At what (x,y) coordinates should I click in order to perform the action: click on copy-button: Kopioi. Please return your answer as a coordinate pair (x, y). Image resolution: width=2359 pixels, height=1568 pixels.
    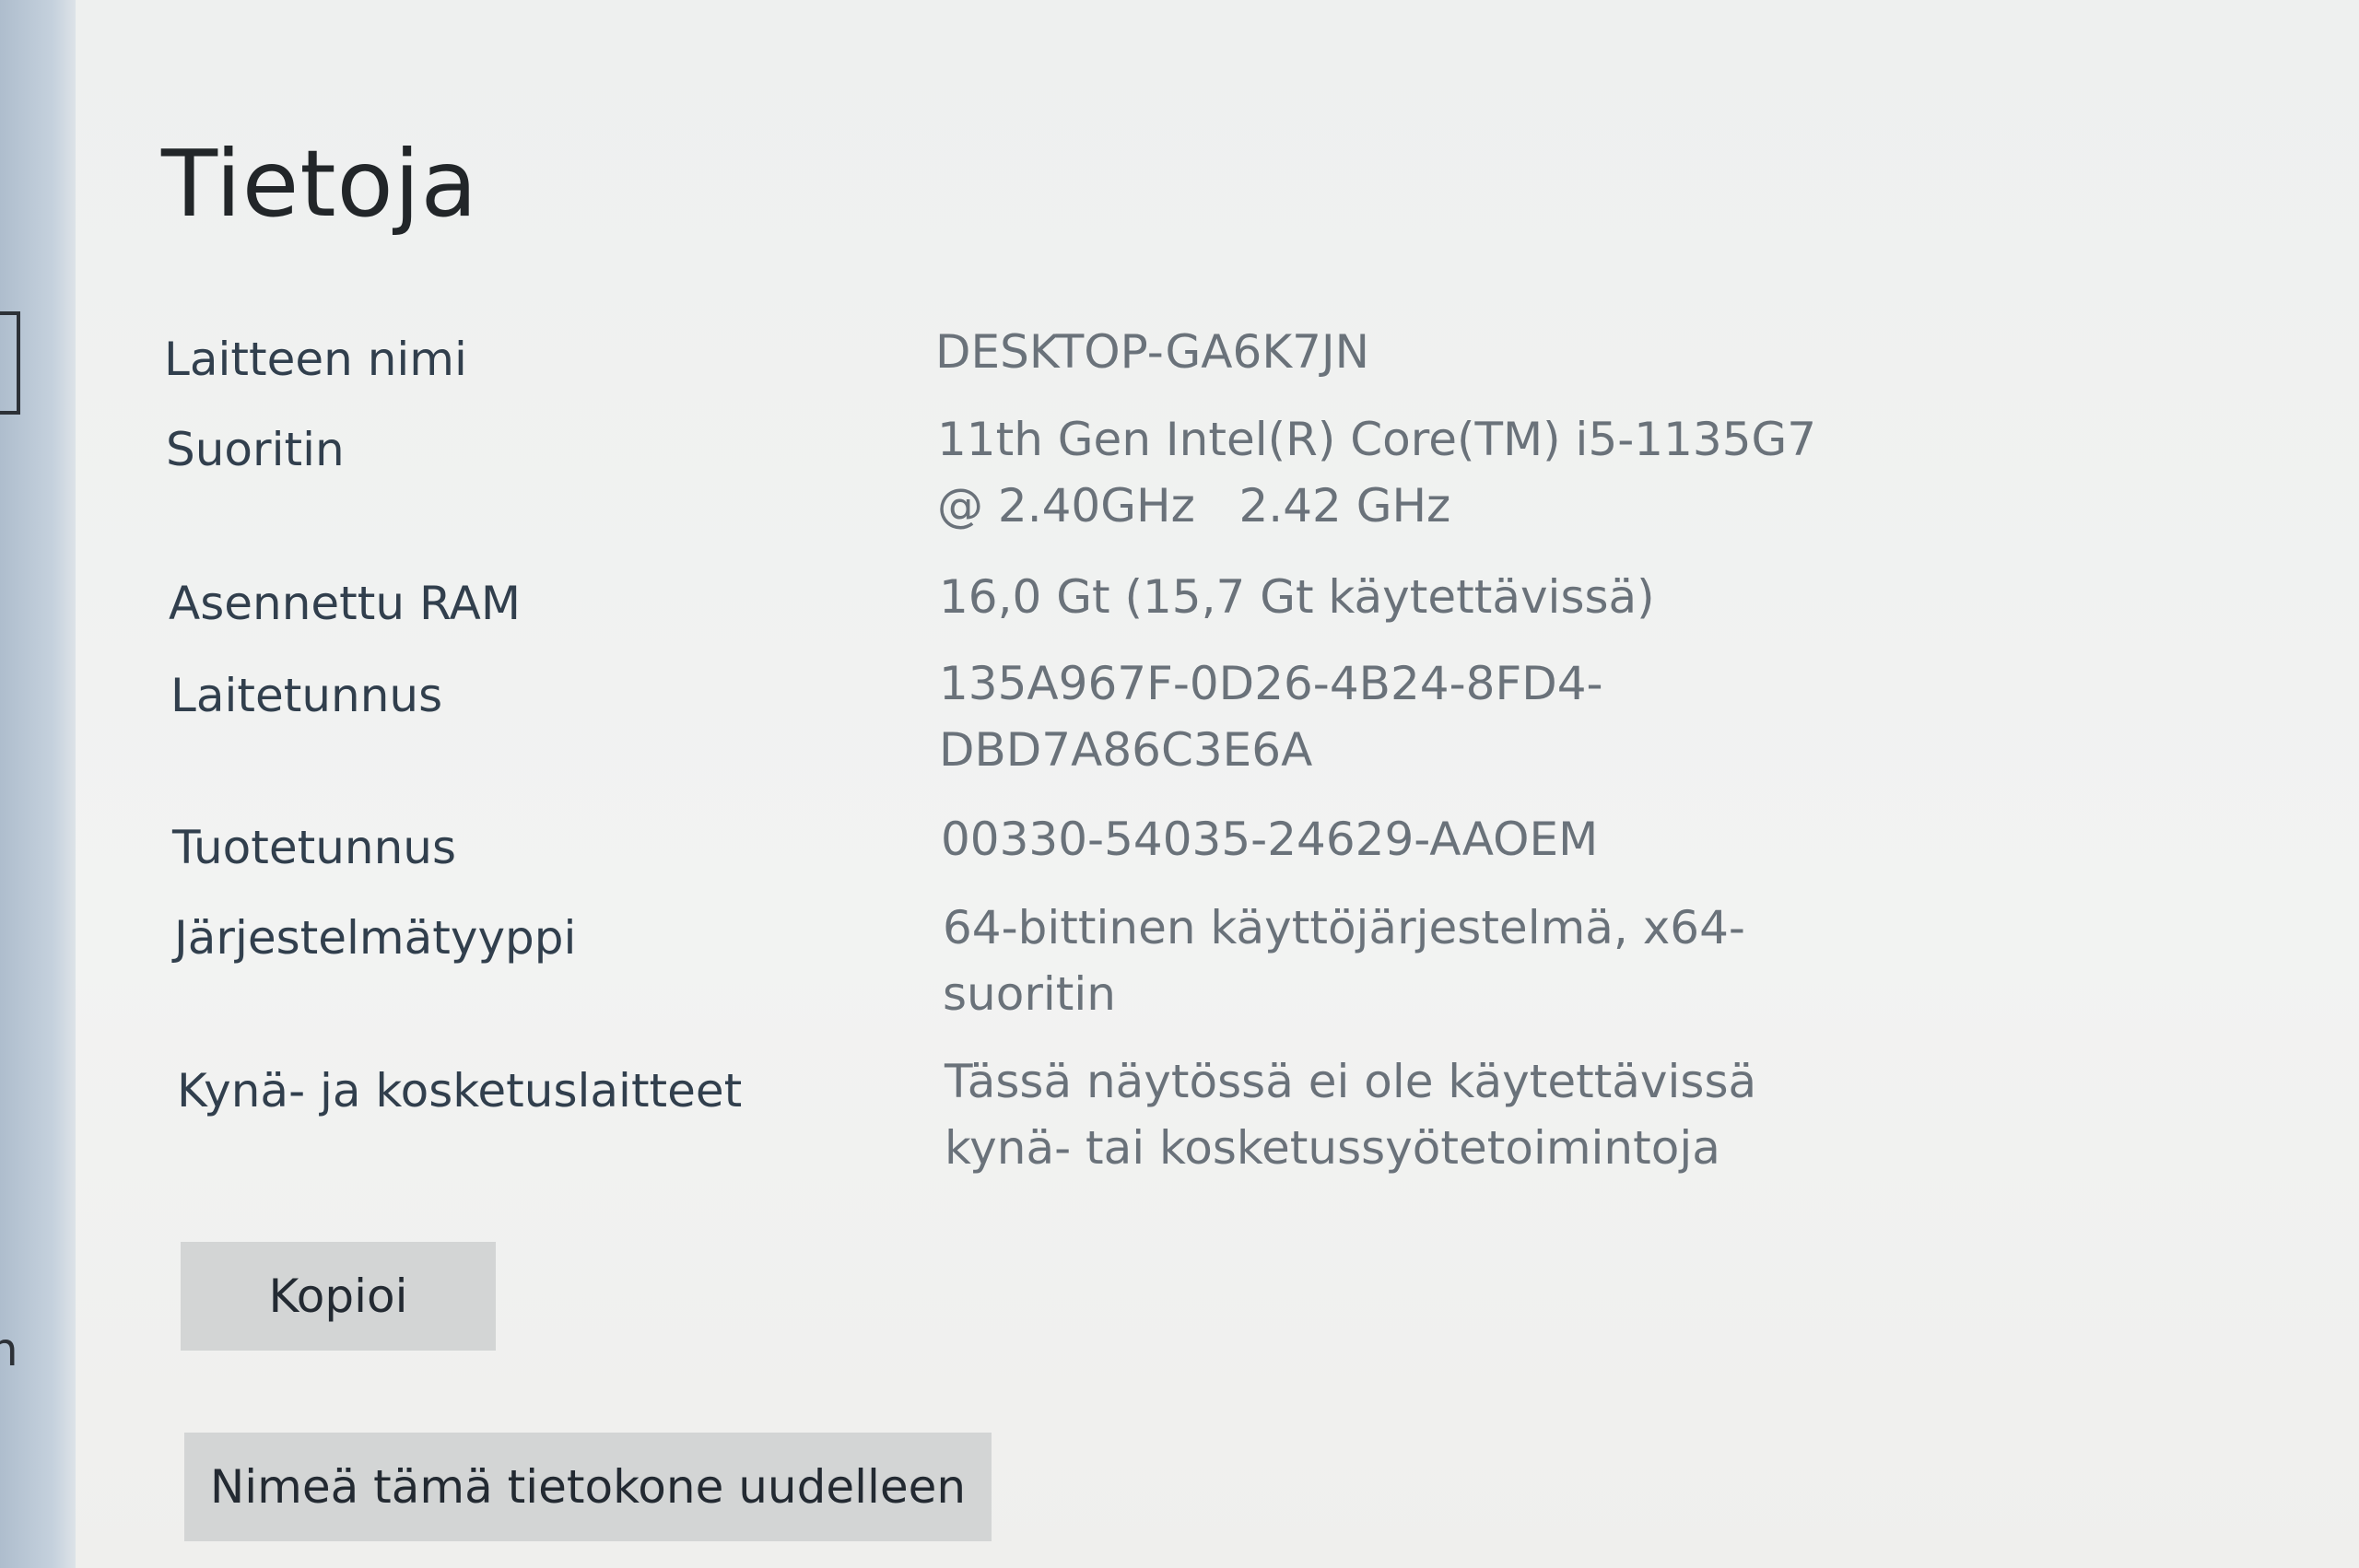
    Looking at the image, I should click on (338, 1296).